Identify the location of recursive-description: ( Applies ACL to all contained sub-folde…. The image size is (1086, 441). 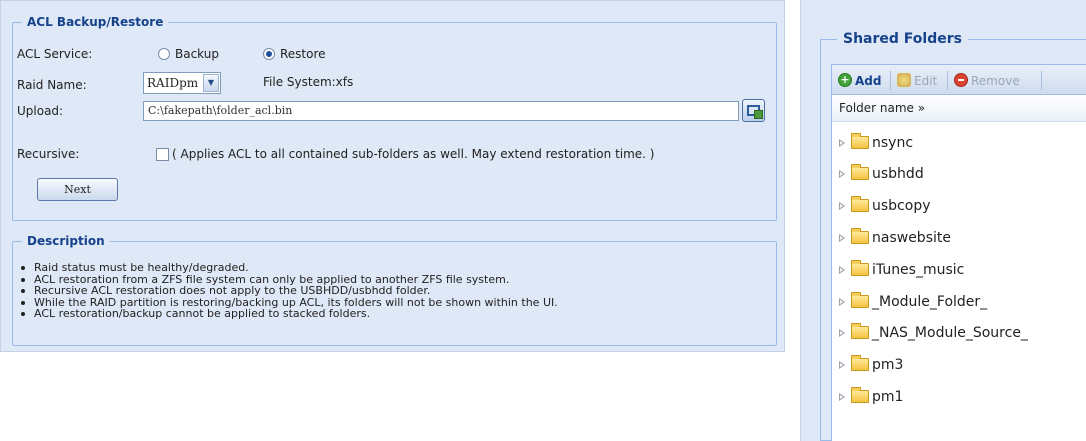
(413, 154).